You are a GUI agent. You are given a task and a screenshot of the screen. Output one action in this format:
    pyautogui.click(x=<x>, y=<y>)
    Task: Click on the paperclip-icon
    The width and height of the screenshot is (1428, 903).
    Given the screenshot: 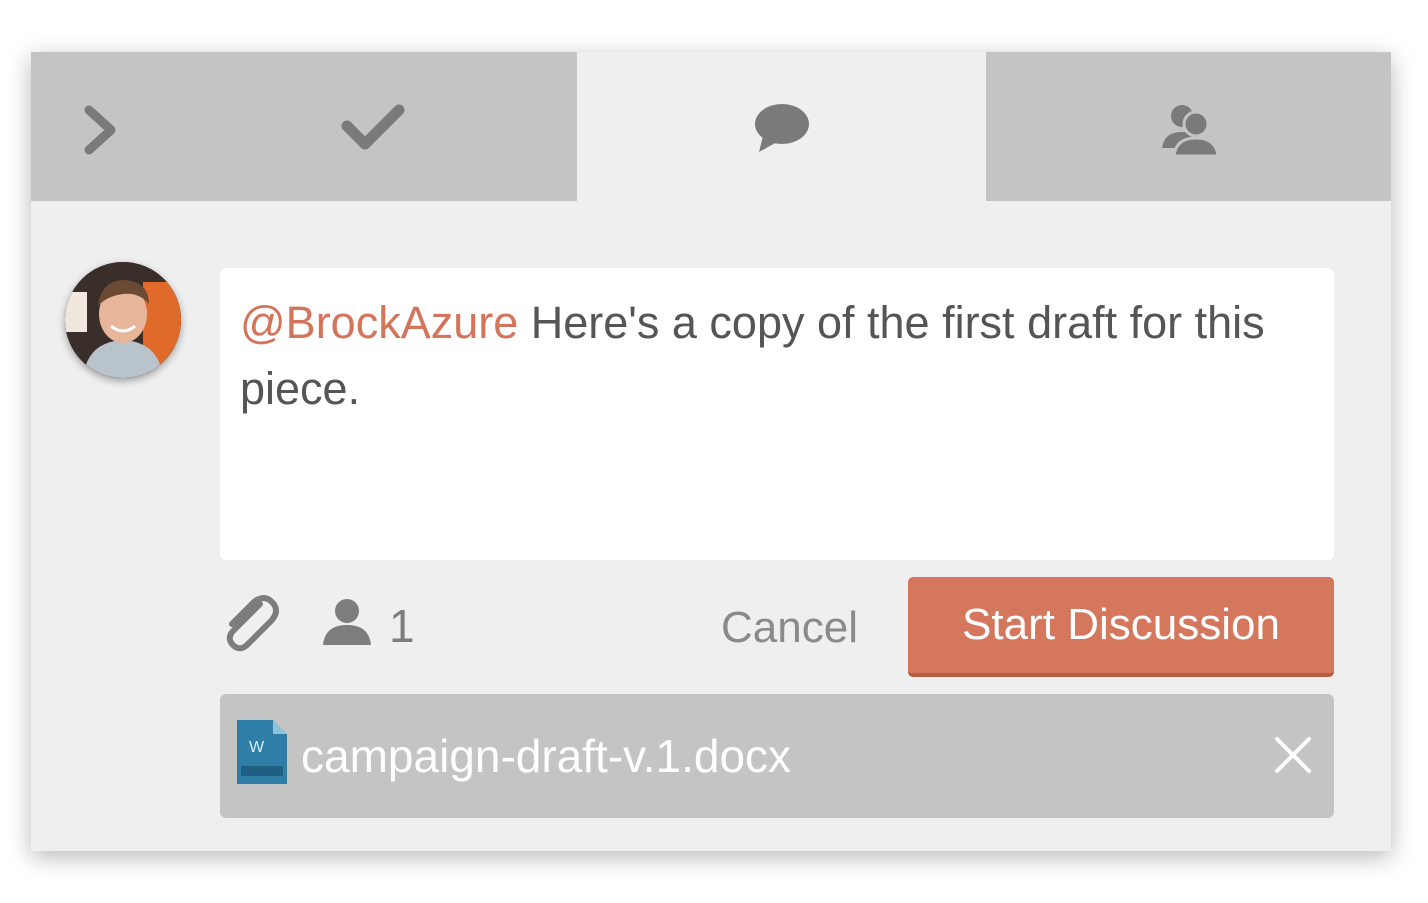 What is the action you would take?
    pyautogui.click(x=250, y=623)
    